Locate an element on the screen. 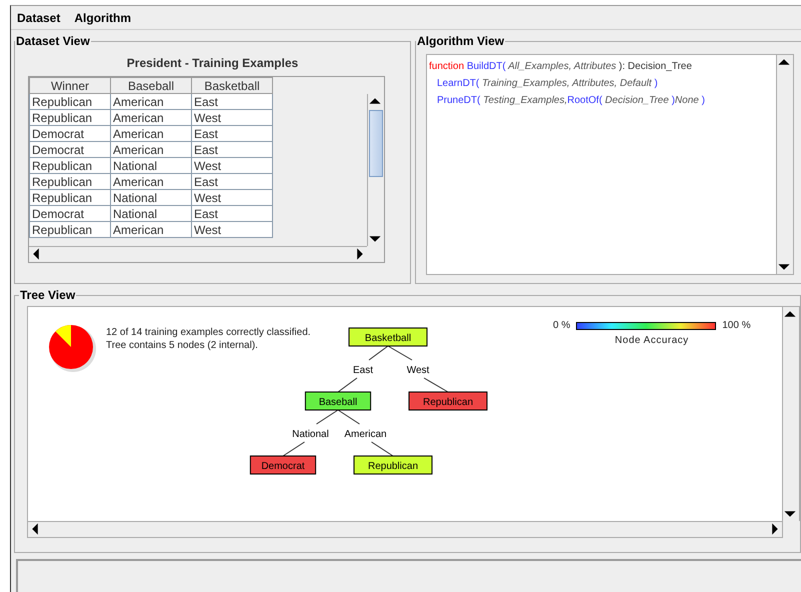  menu-item: Algorithm is located at coordinates (103, 17).